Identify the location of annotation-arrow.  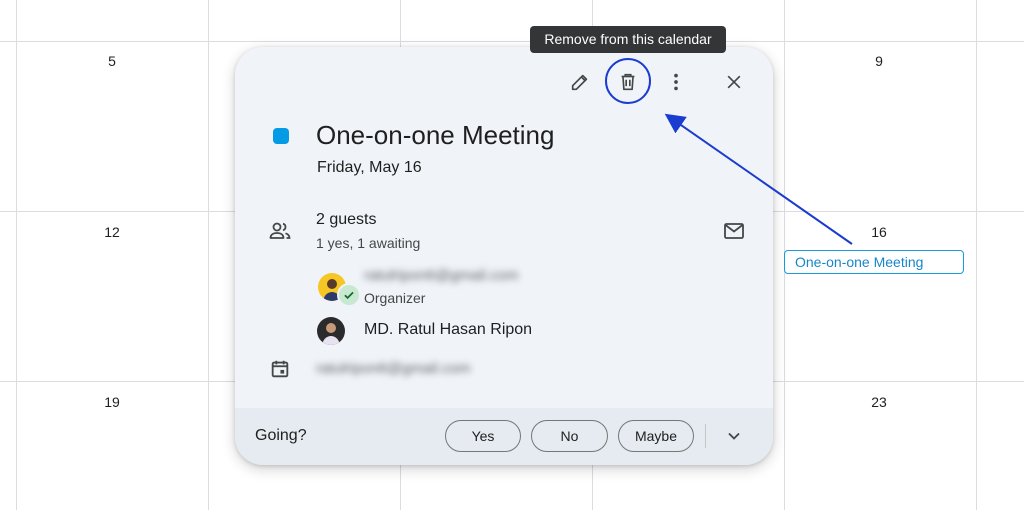
(758, 179).